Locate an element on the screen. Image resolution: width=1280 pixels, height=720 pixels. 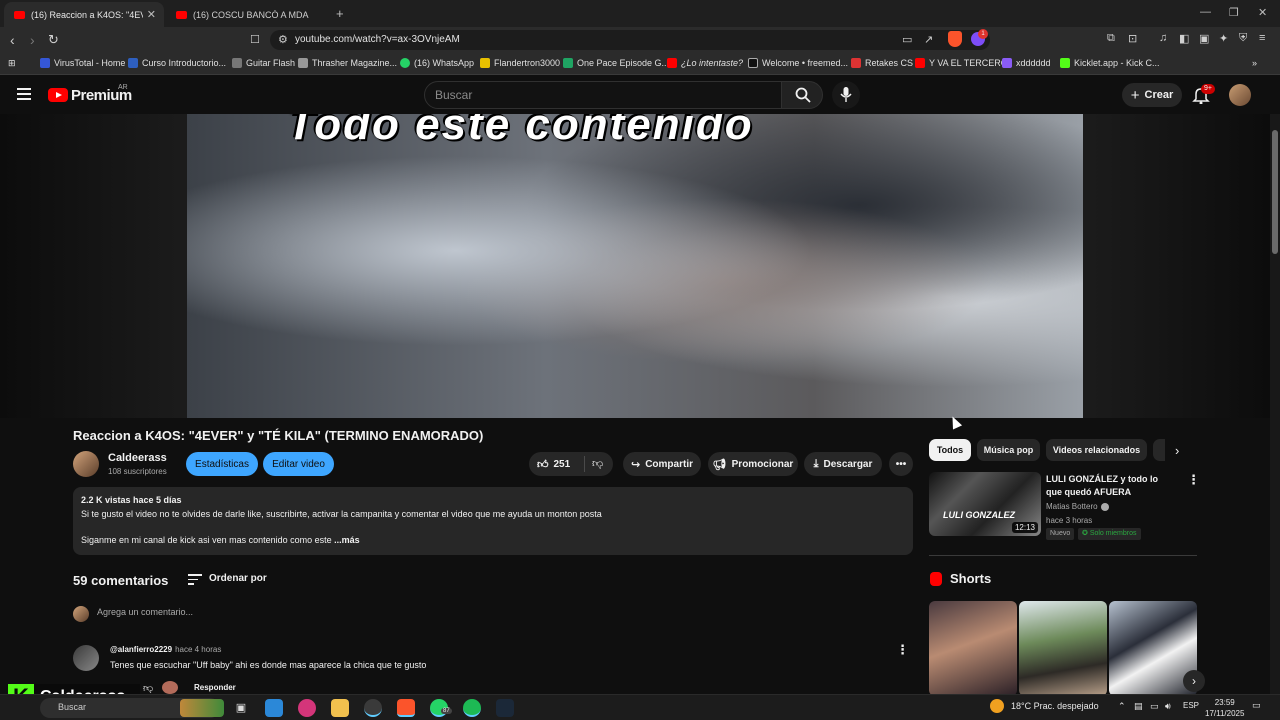
download-button: ⤓ Descargar is located at coordinates (843, 464).